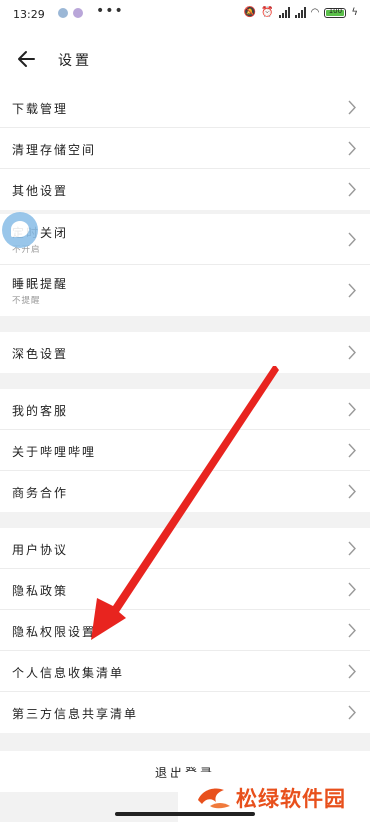 The image size is (370, 822). I want to click on floating-assistant-icon, so click(20, 230).